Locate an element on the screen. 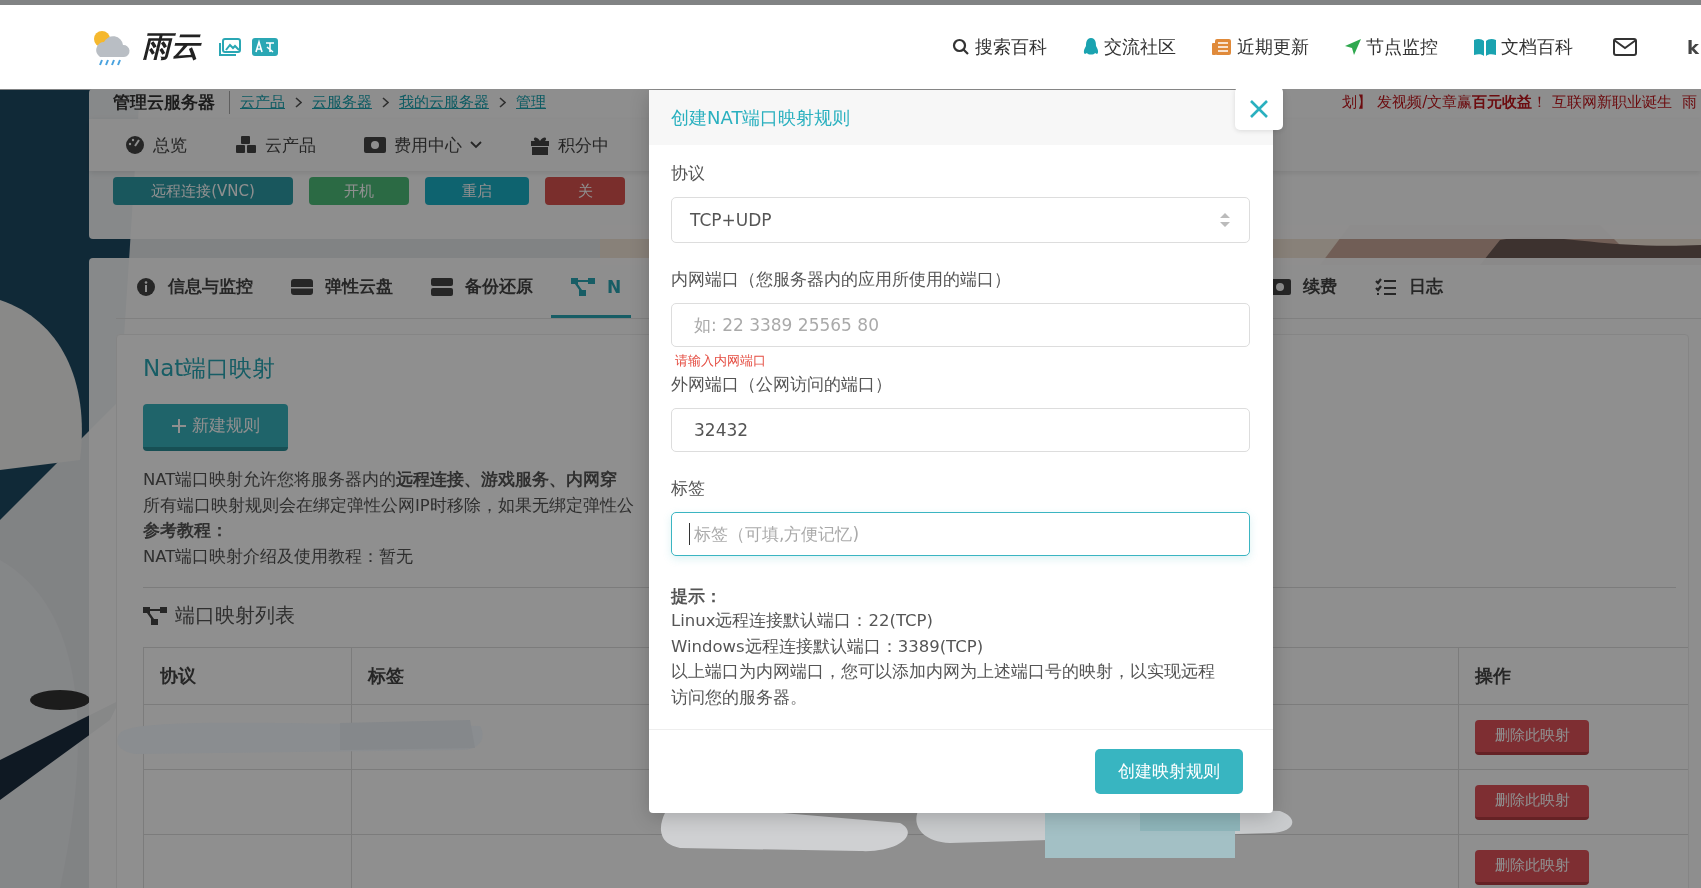 This screenshot has height=888, width=1701. text-cursor is located at coordinates (689, 534).